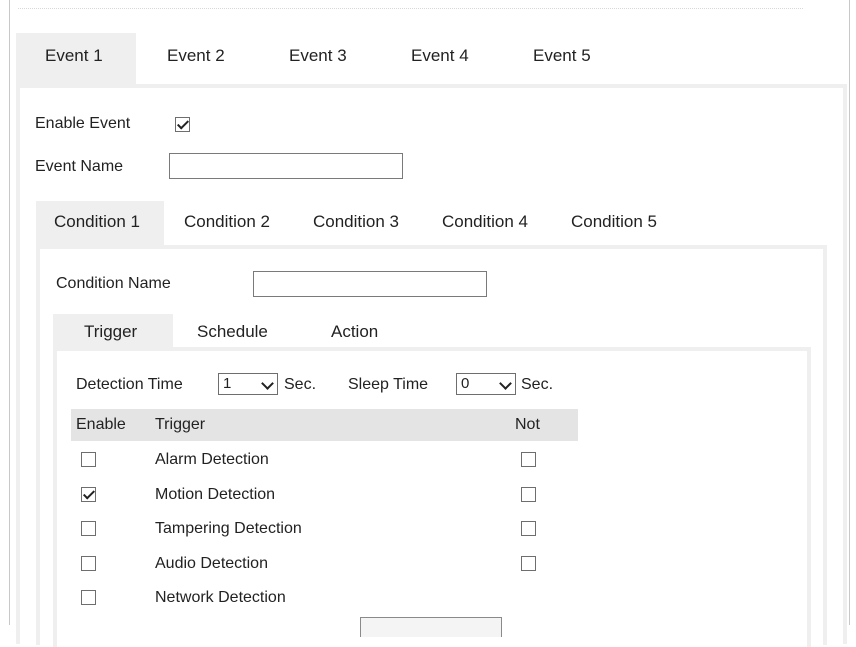 Image resolution: width=856 pixels, height=647 pixels. Describe the element at coordinates (101, 424) in the screenshot. I see `header-enable: Enable` at that location.